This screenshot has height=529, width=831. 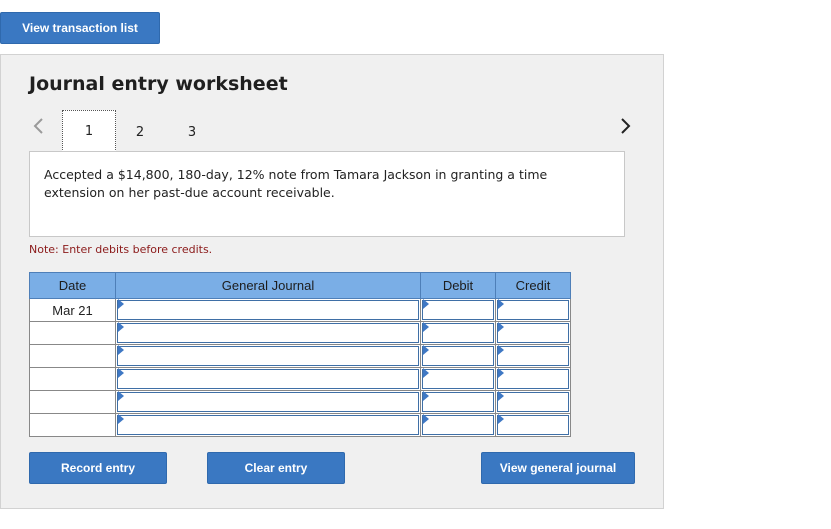 What do you see at coordinates (192, 132) in the screenshot?
I see `tab-3: 3` at bounding box center [192, 132].